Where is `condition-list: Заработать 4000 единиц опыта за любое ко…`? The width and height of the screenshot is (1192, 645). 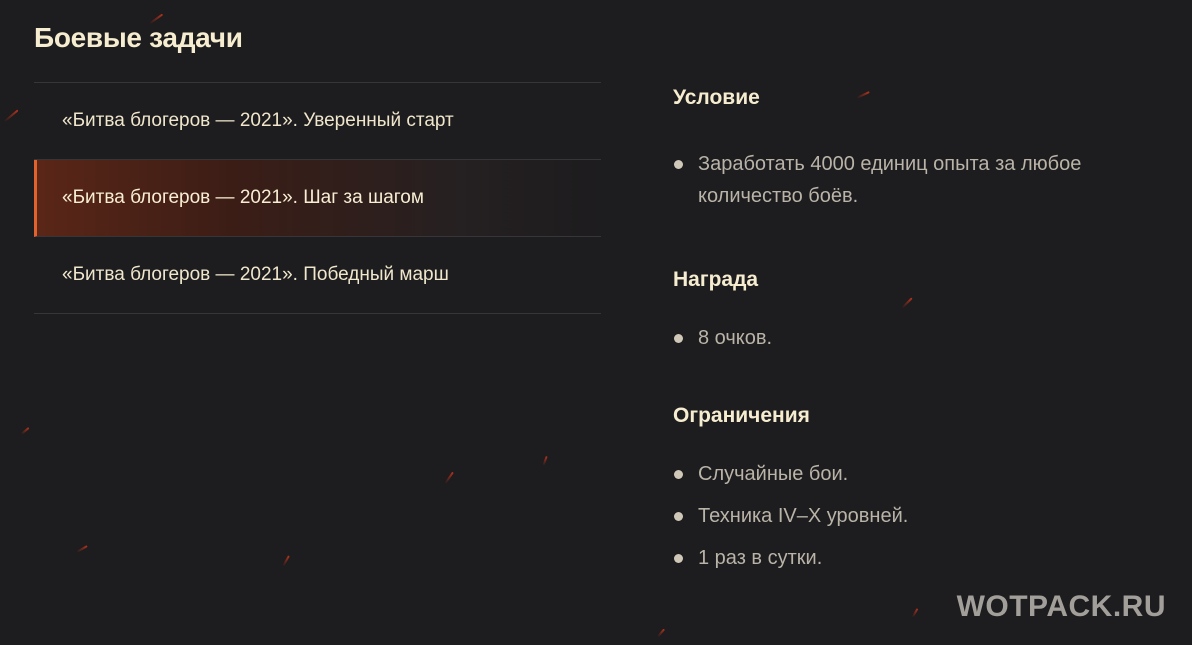 condition-list: Заработать 4000 единиц опыта за любое ко… is located at coordinates (913, 180).